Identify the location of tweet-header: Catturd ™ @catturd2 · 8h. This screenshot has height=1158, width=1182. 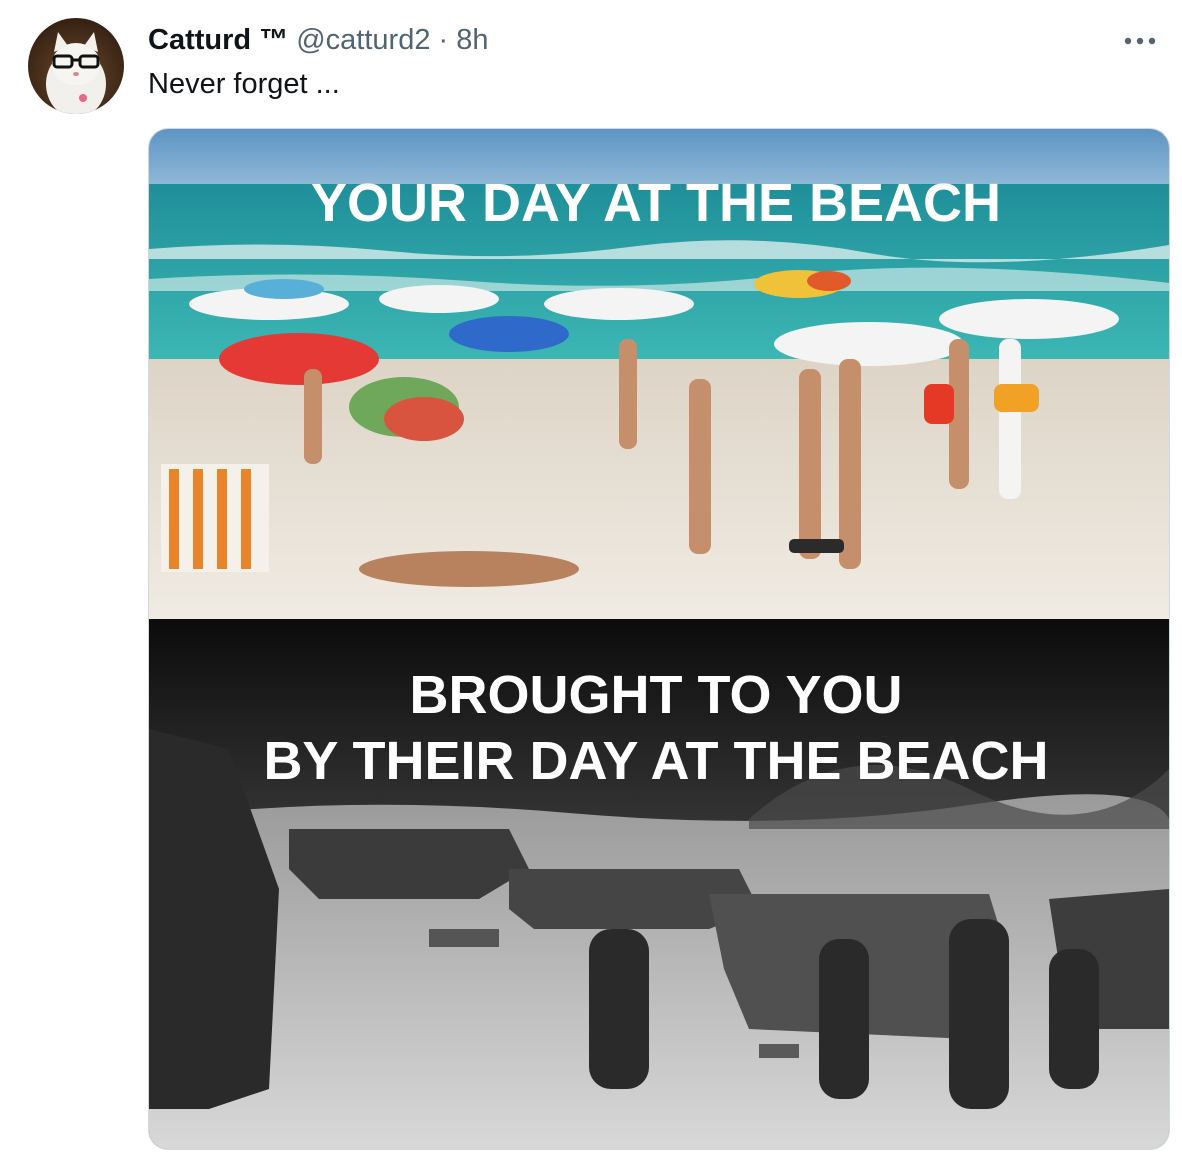
(318, 40).